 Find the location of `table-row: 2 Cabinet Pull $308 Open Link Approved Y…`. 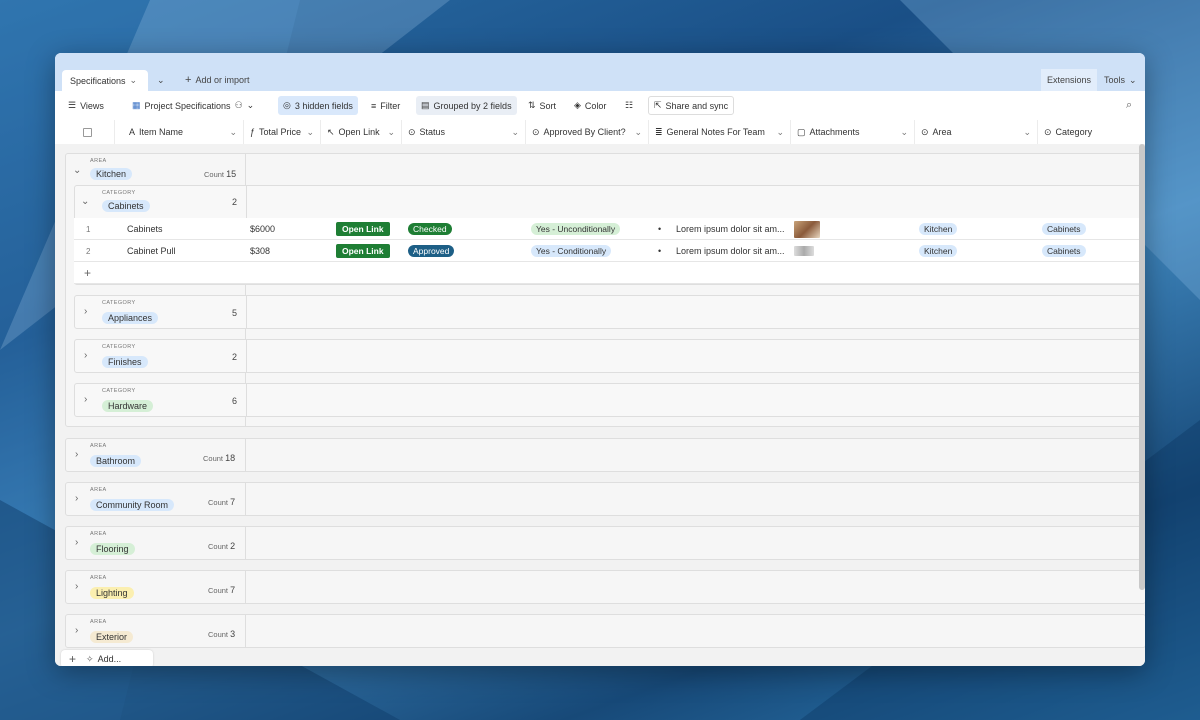

table-row: 2 Cabinet Pull $308 Open Link Approved Y… is located at coordinates (609, 251).